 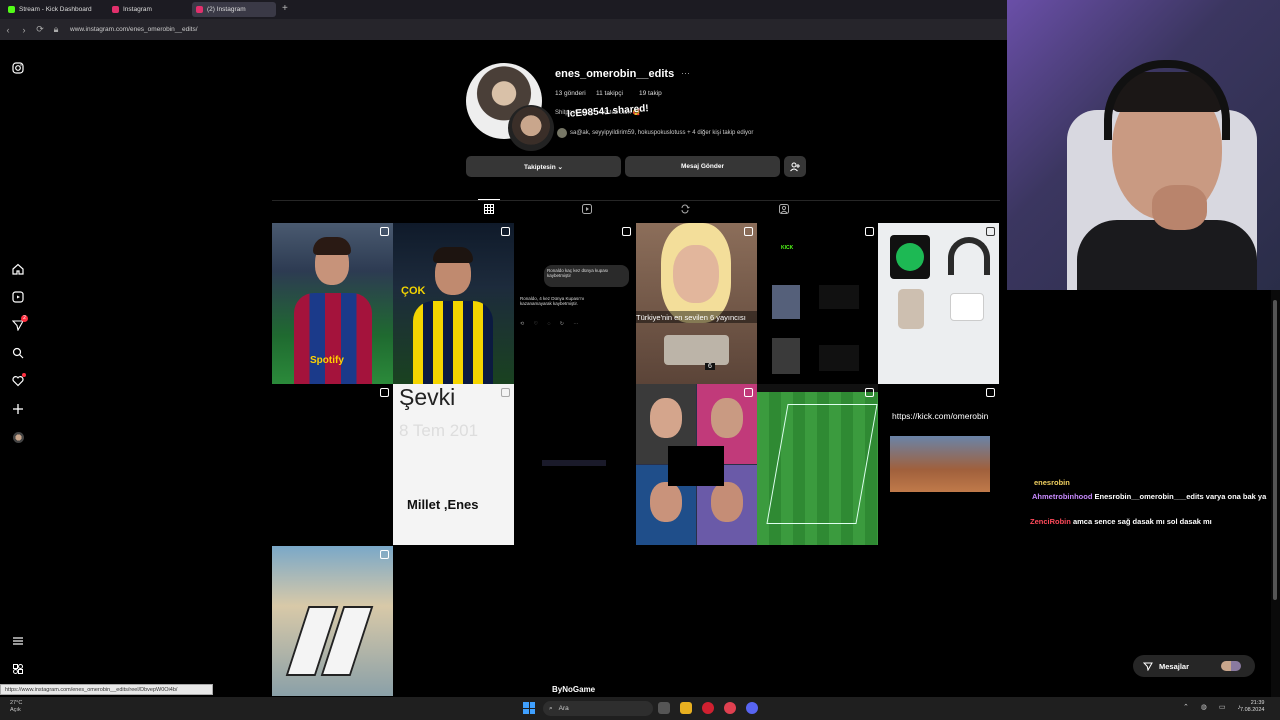 What do you see at coordinates (598, 708) in the screenshot?
I see `taskbar-search: ⌕ Ara` at bounding box center [598, 708].